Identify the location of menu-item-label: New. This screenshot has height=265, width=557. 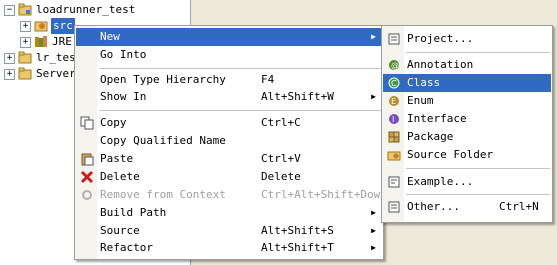
(110, 36).